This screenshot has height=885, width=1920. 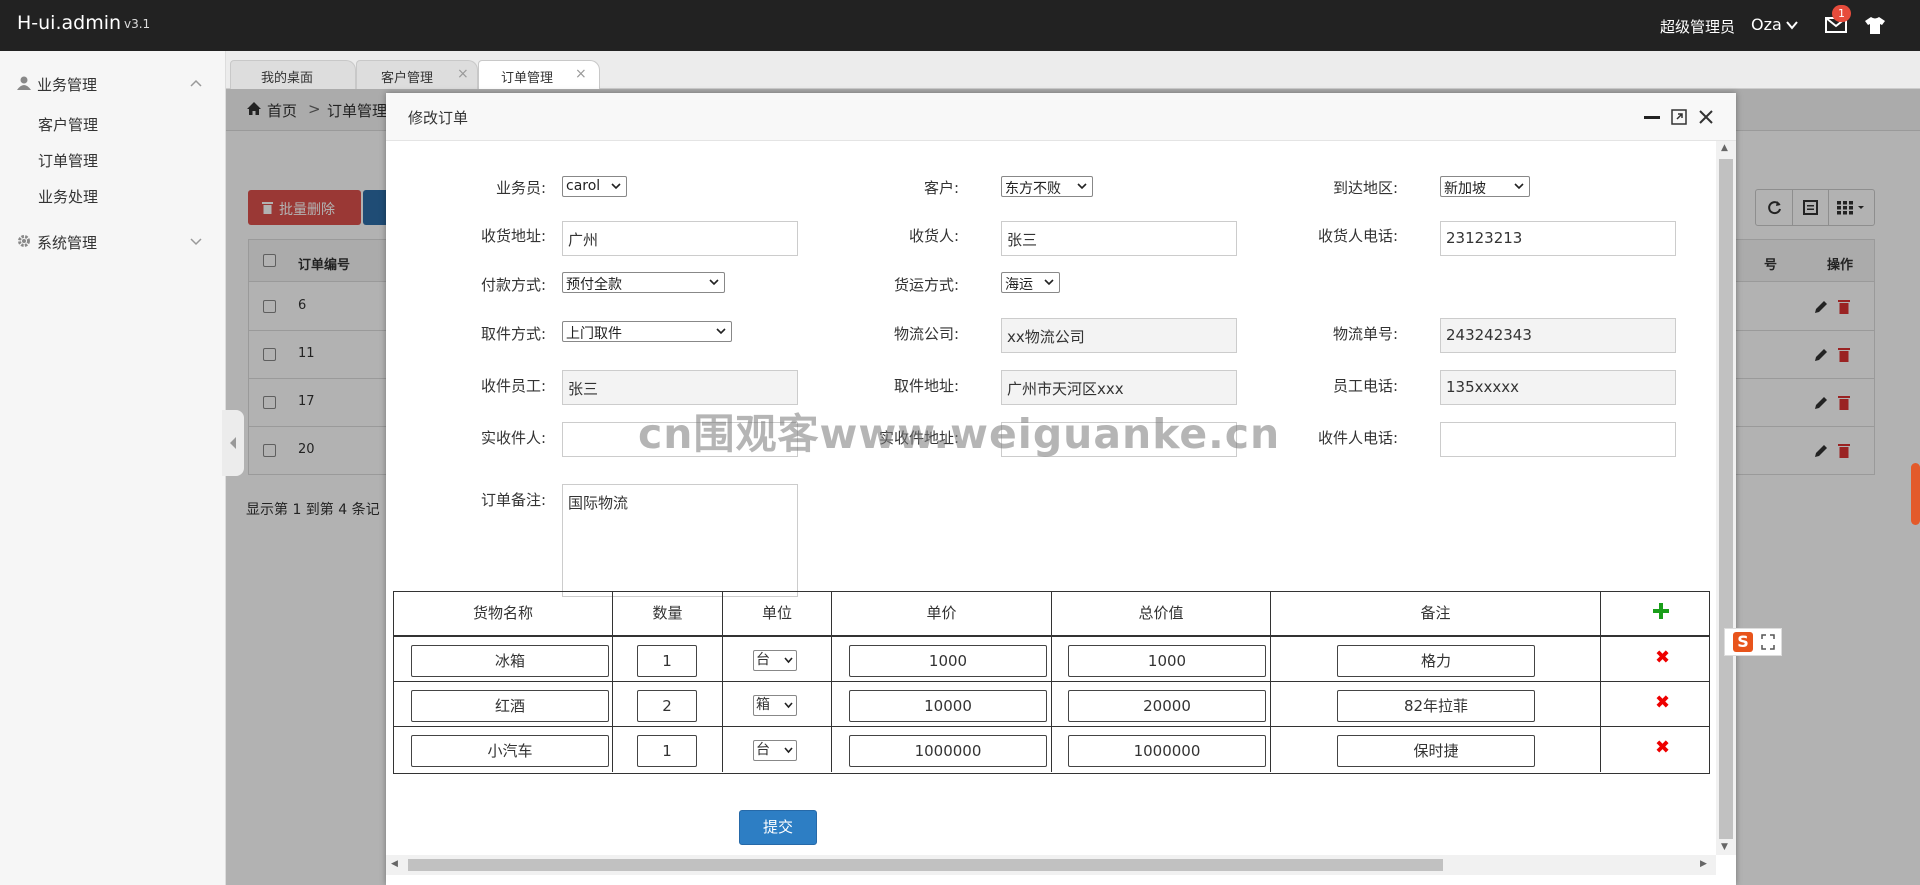 I want to click on tab-label: 订单管理, so click(x=527, y=78).